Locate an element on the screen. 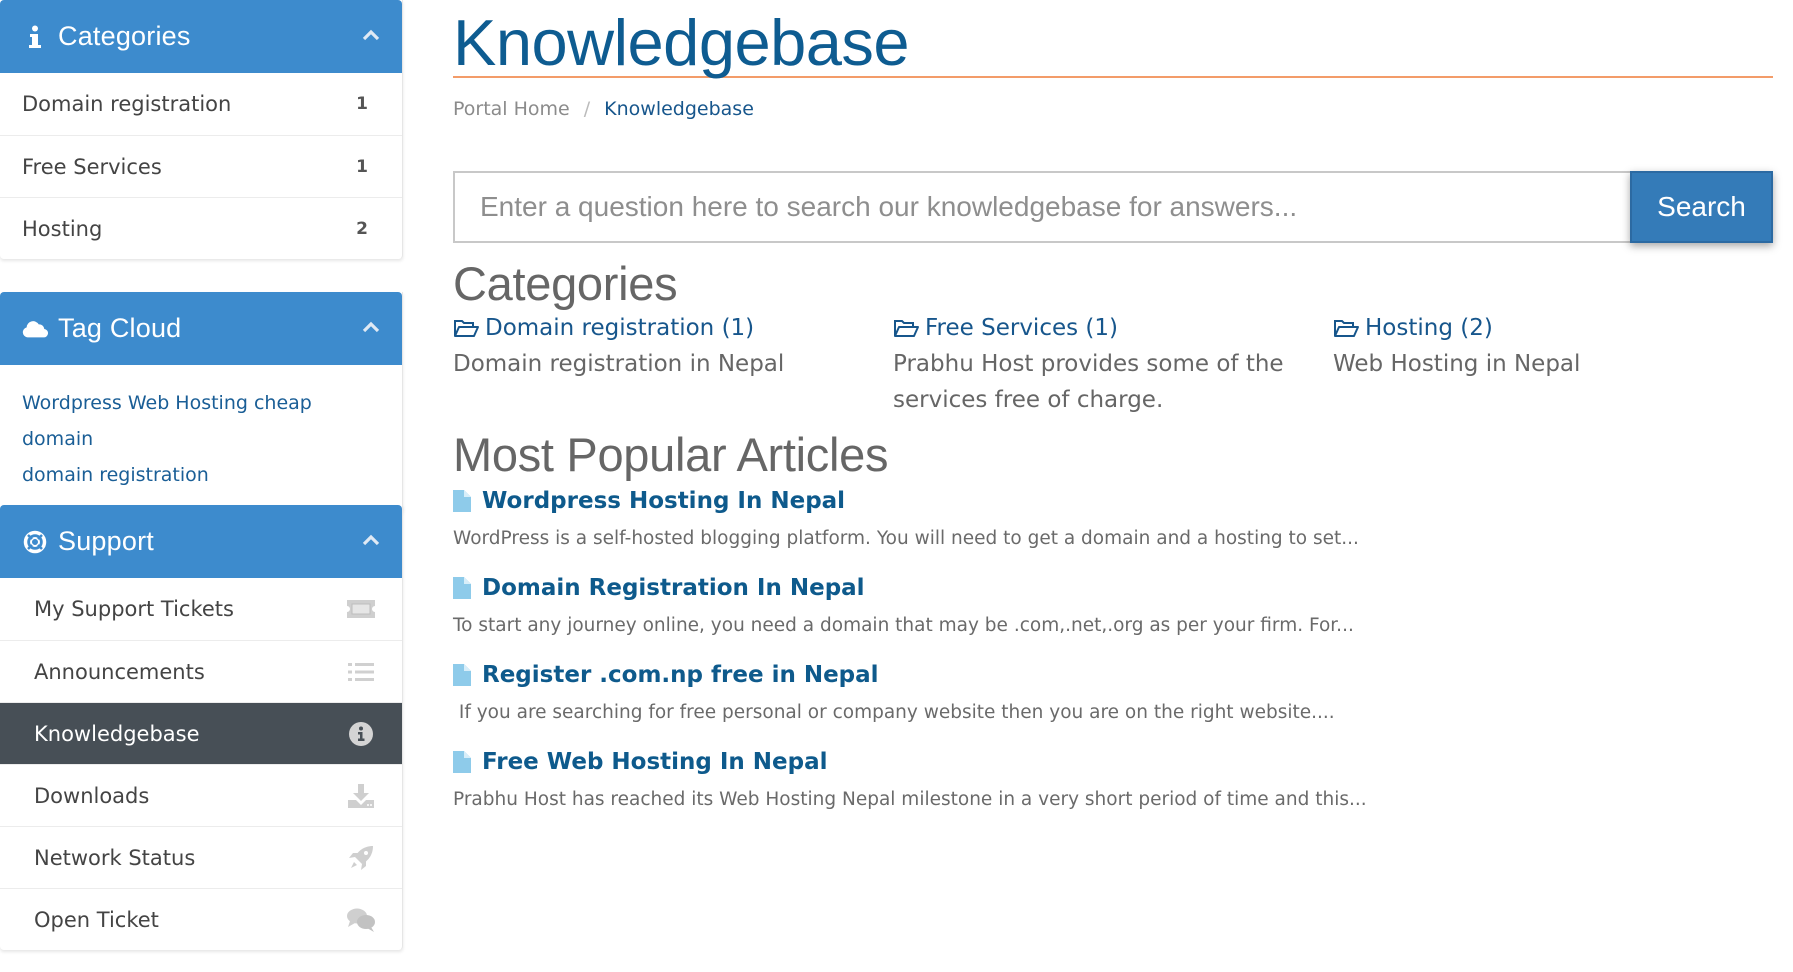 The width and height of the screenshot is (1793, 972). category-link-free-services: Free Services (1) is located at coordinates (1113, 328).